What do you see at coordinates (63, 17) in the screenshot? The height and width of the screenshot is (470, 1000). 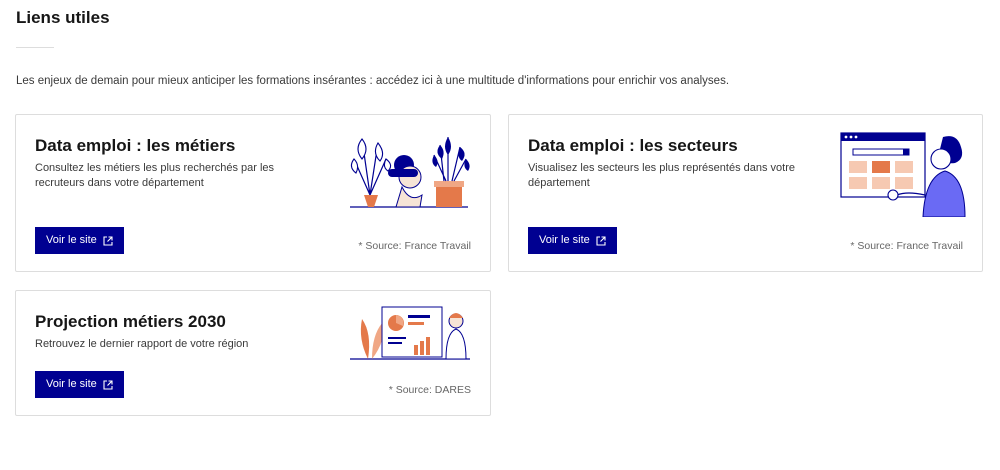 I see `section-title: Liens utiles` at bounding box center [63, 17].